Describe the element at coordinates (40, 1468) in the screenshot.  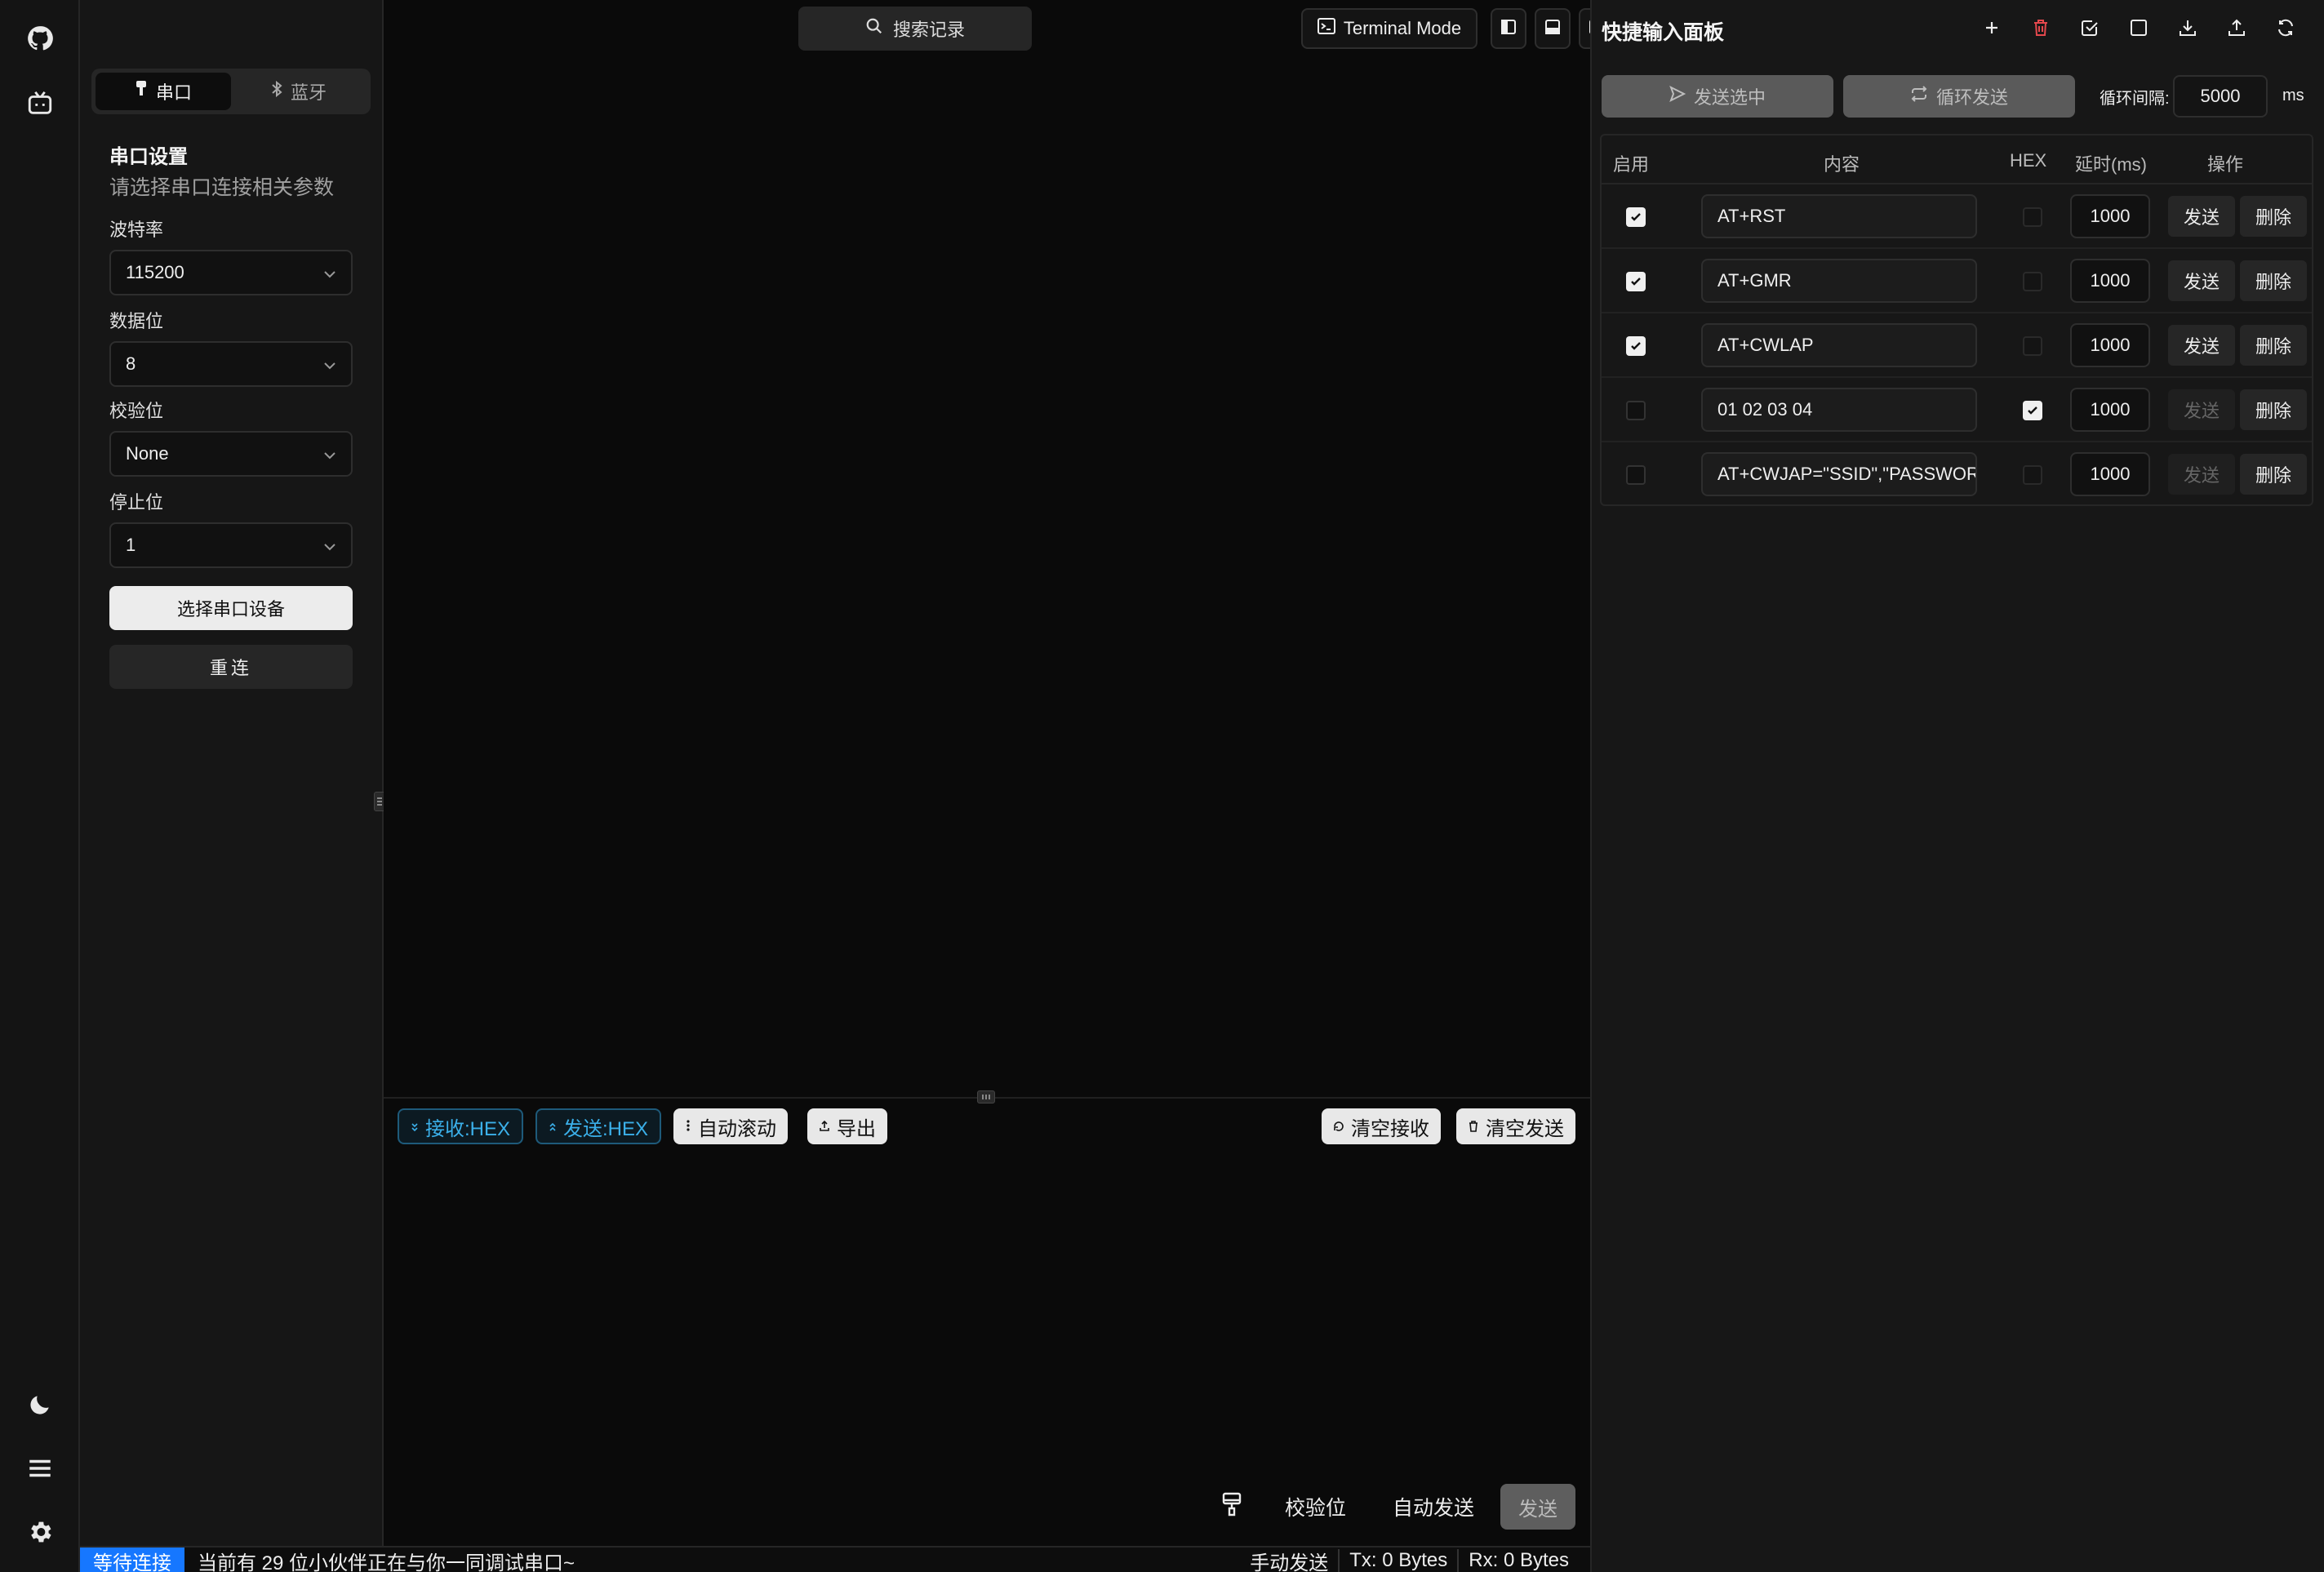
I see `menu-icon` at that location.